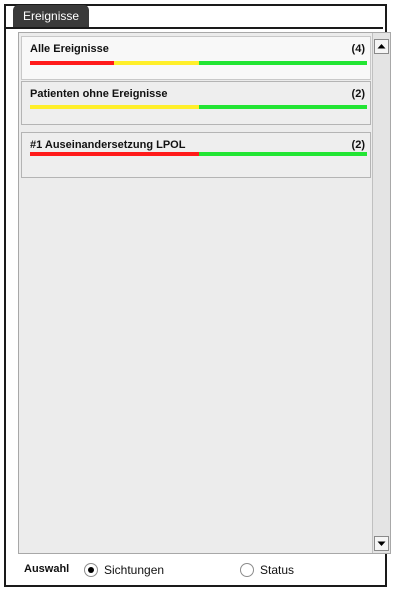 The width and height of the screenshot is (396, 592). I want to click on arrow-up-icon, so click(381, 46).